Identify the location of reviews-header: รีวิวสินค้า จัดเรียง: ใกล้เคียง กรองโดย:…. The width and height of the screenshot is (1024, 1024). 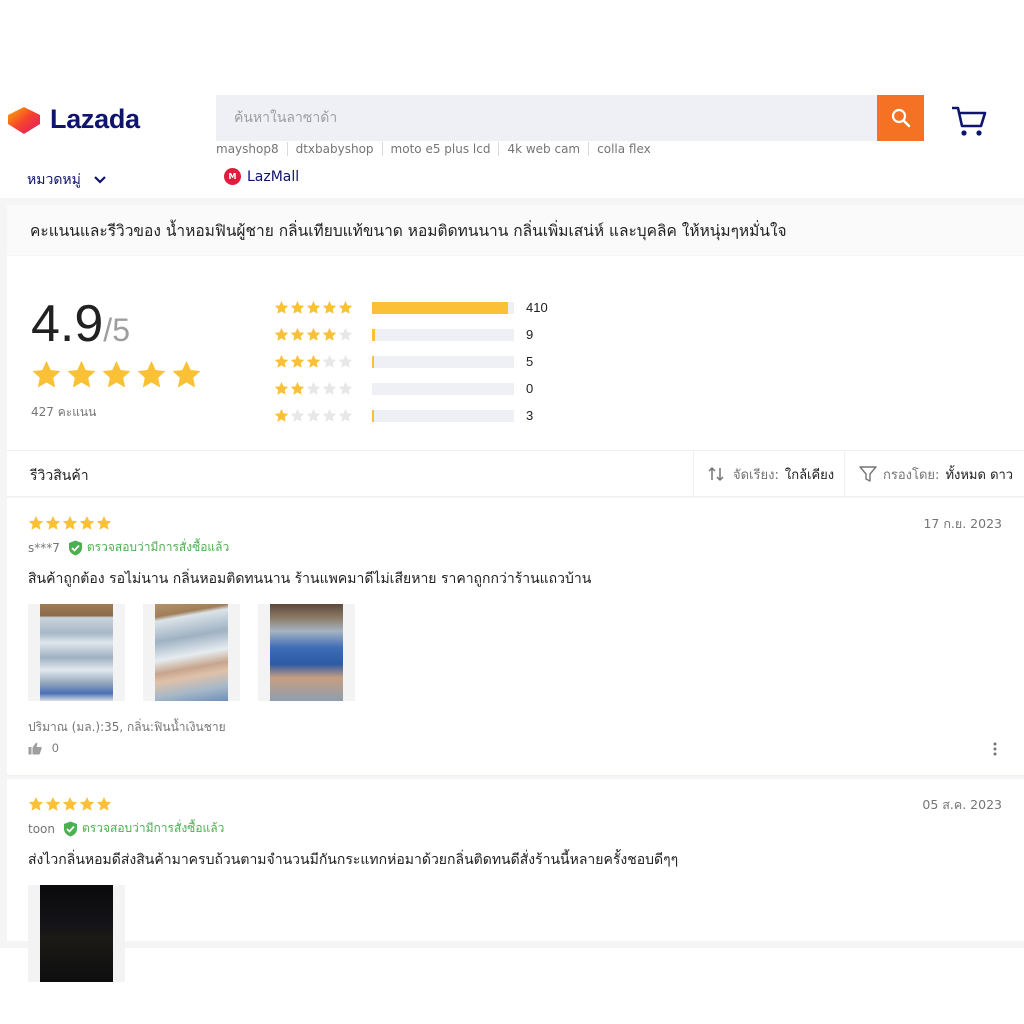
(515, 473).